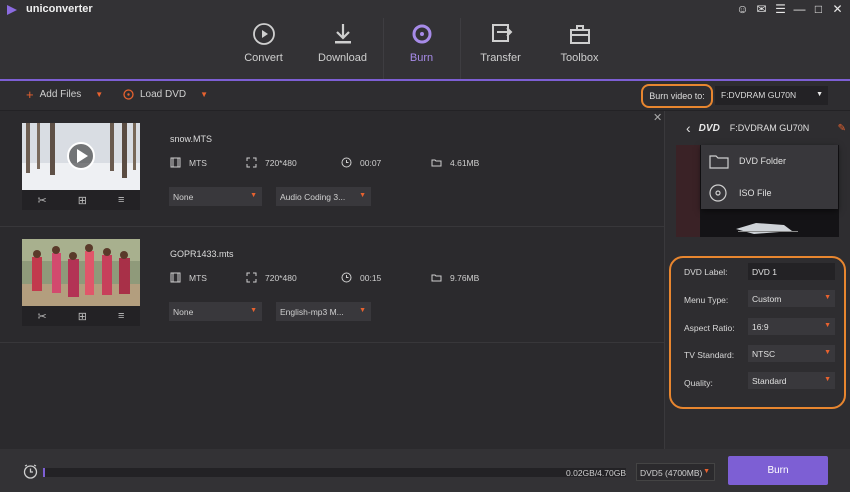 Image resolution: width=850 pixels, height=492 pixels. I want to click on divider, so click(460, 48).